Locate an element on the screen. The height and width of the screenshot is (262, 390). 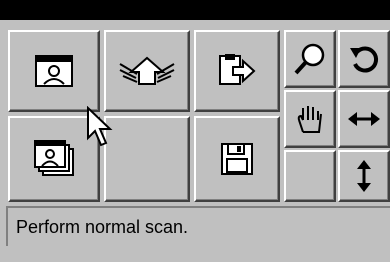
export-button is located at coordinates (237, 71).